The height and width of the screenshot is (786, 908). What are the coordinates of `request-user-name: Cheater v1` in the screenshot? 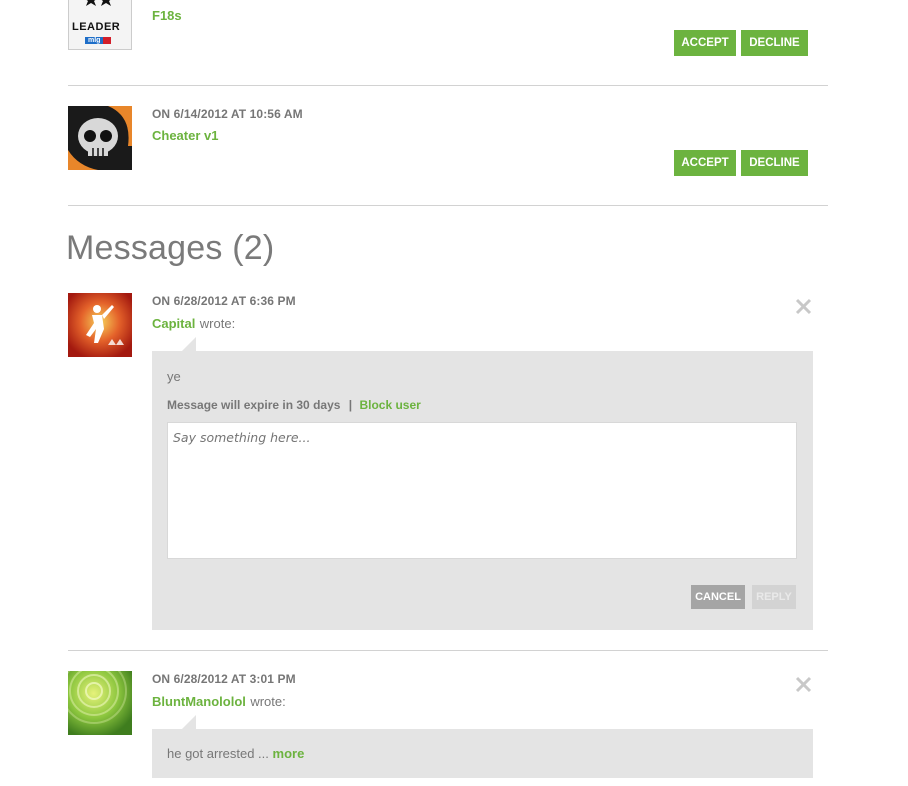 It's located at (185, 135).